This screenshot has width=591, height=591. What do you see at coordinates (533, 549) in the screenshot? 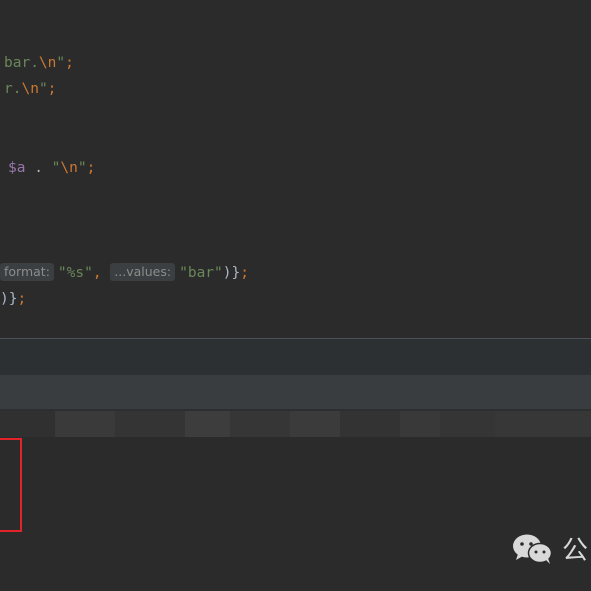
I see `wechat-icon` at bounding box center [533, 549].